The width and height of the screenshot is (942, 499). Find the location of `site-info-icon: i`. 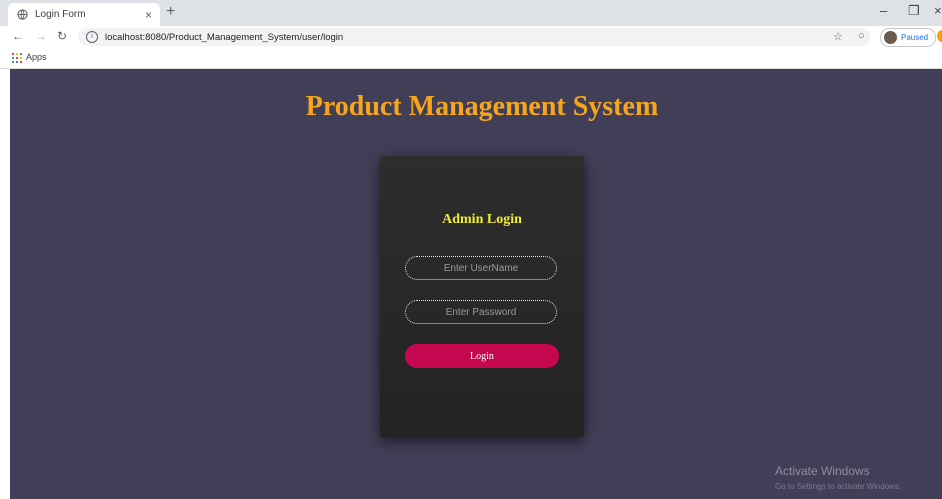

site-info-icon: i is located at coordinates (92, 37).